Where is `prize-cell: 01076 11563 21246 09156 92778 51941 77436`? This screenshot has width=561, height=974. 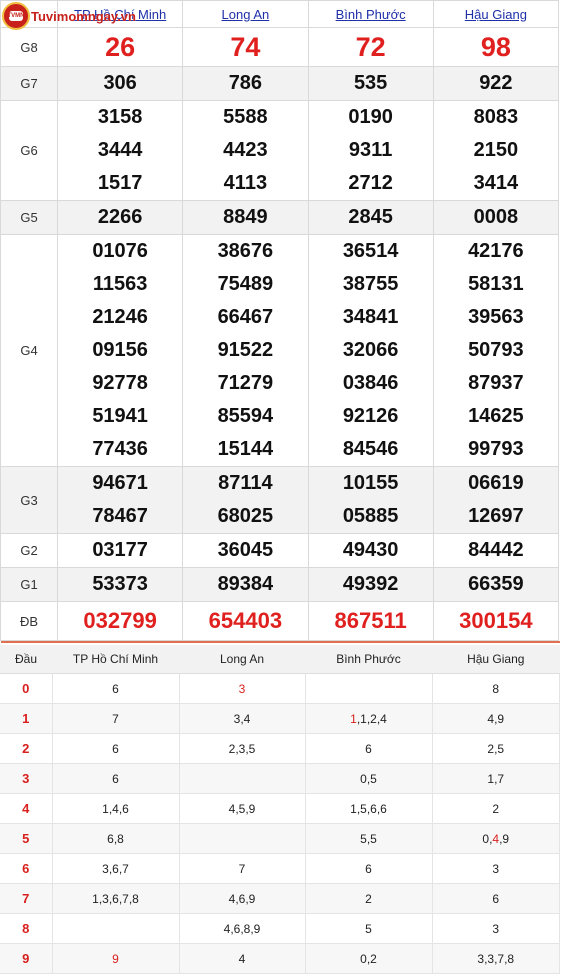 prize-cell: 01076 11563 21246 09156 92778 51941 77436 is located at coordinates (120, 350).